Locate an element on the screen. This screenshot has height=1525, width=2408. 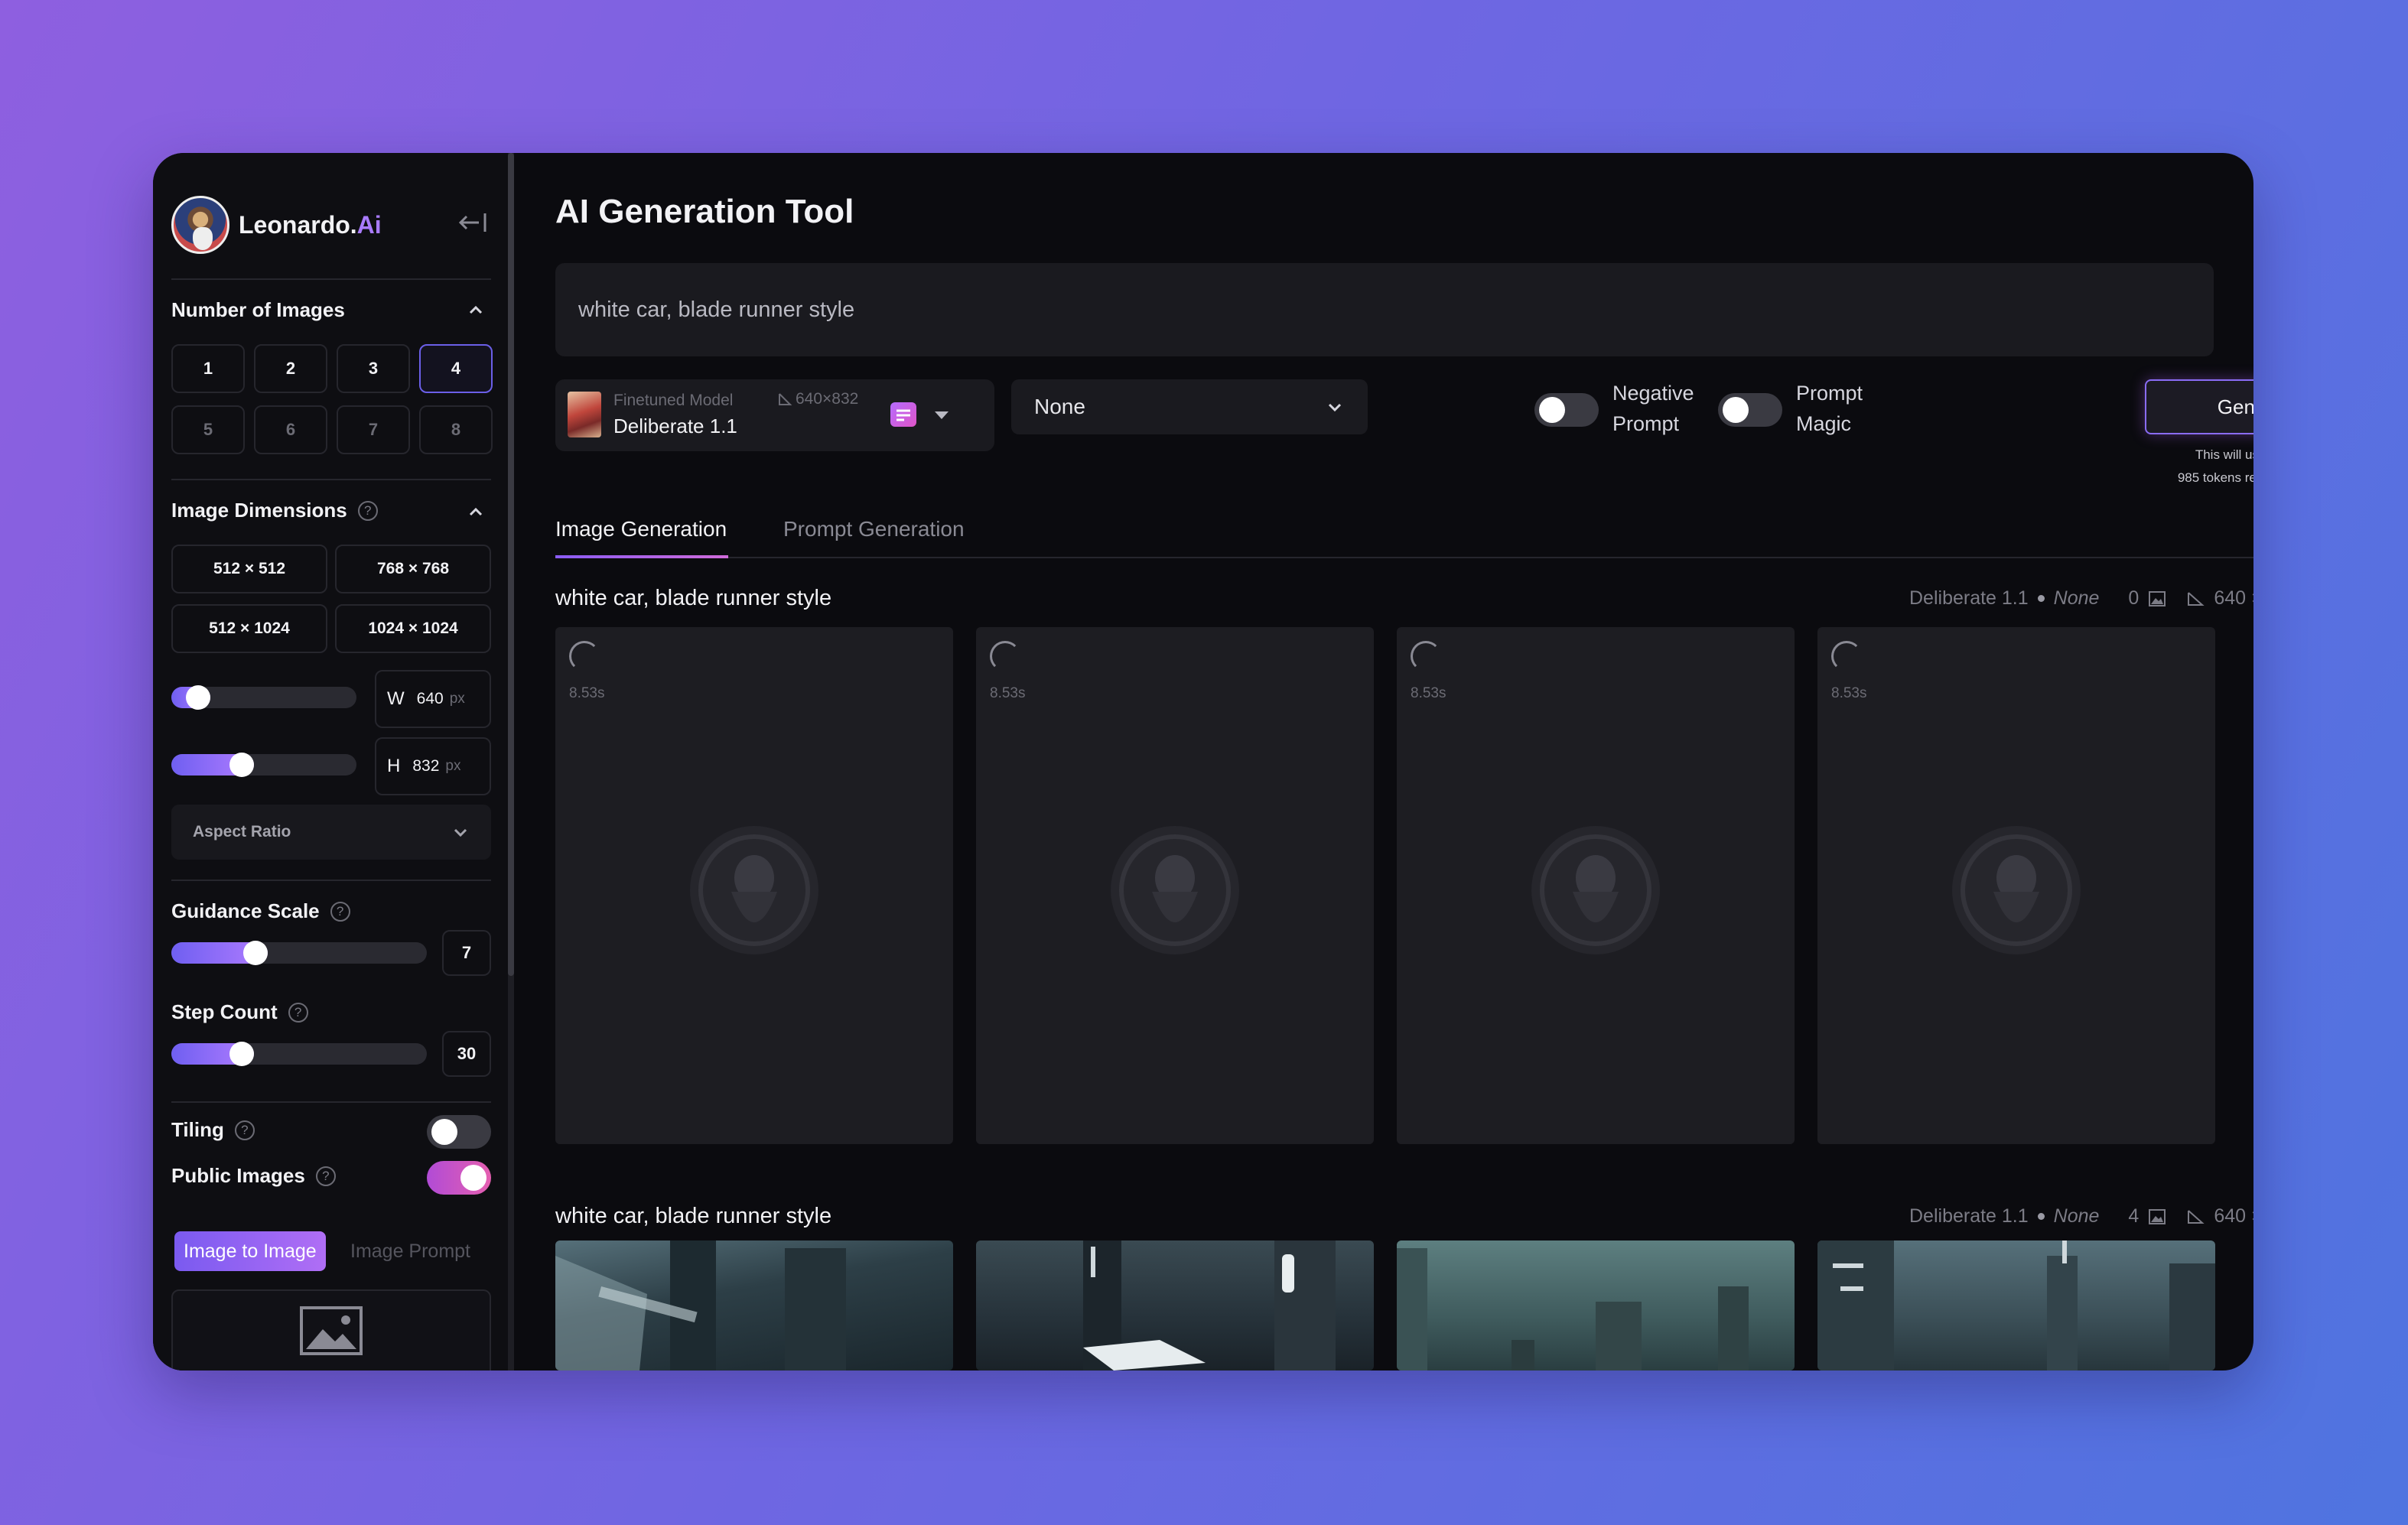
brand-name: Leonardo.Ai is located at coordinates (310, 225).